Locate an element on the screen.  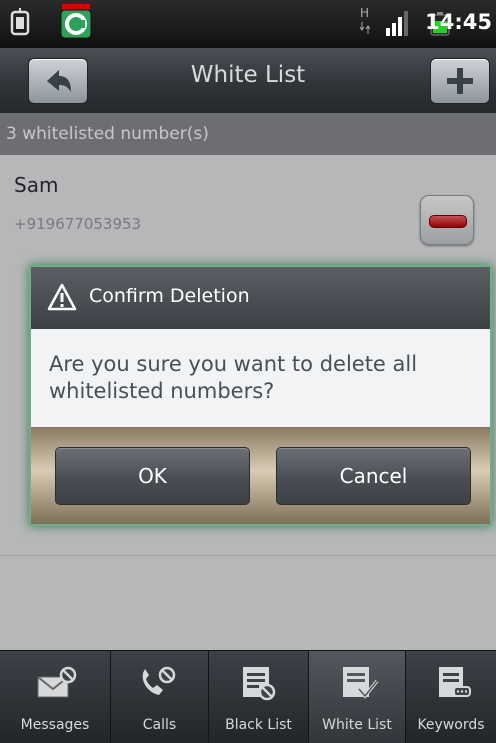
keywords-icon is located at coordinates (455, 682).